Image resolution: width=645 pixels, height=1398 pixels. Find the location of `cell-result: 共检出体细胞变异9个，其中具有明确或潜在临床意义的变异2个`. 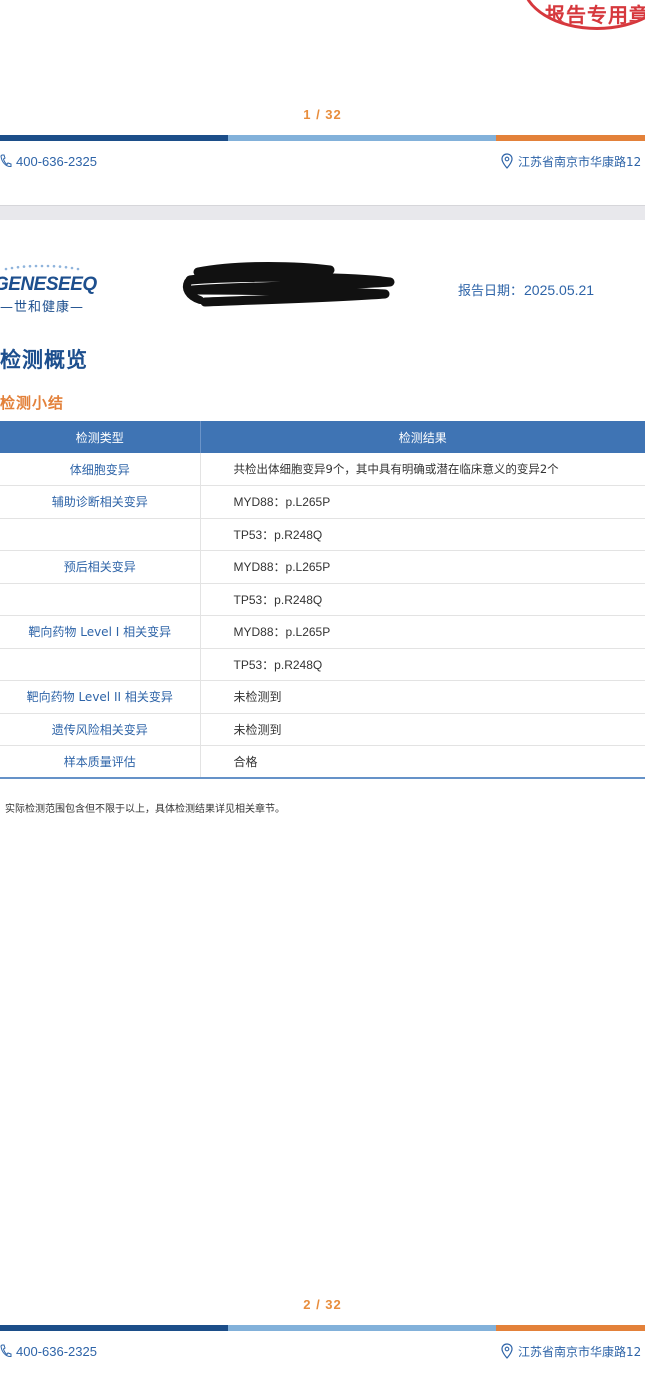

cell-result: 共检出体细胞变异9个，其中具有明确或潜在临床意义的变异2个 is located at coordinates (422, 469).